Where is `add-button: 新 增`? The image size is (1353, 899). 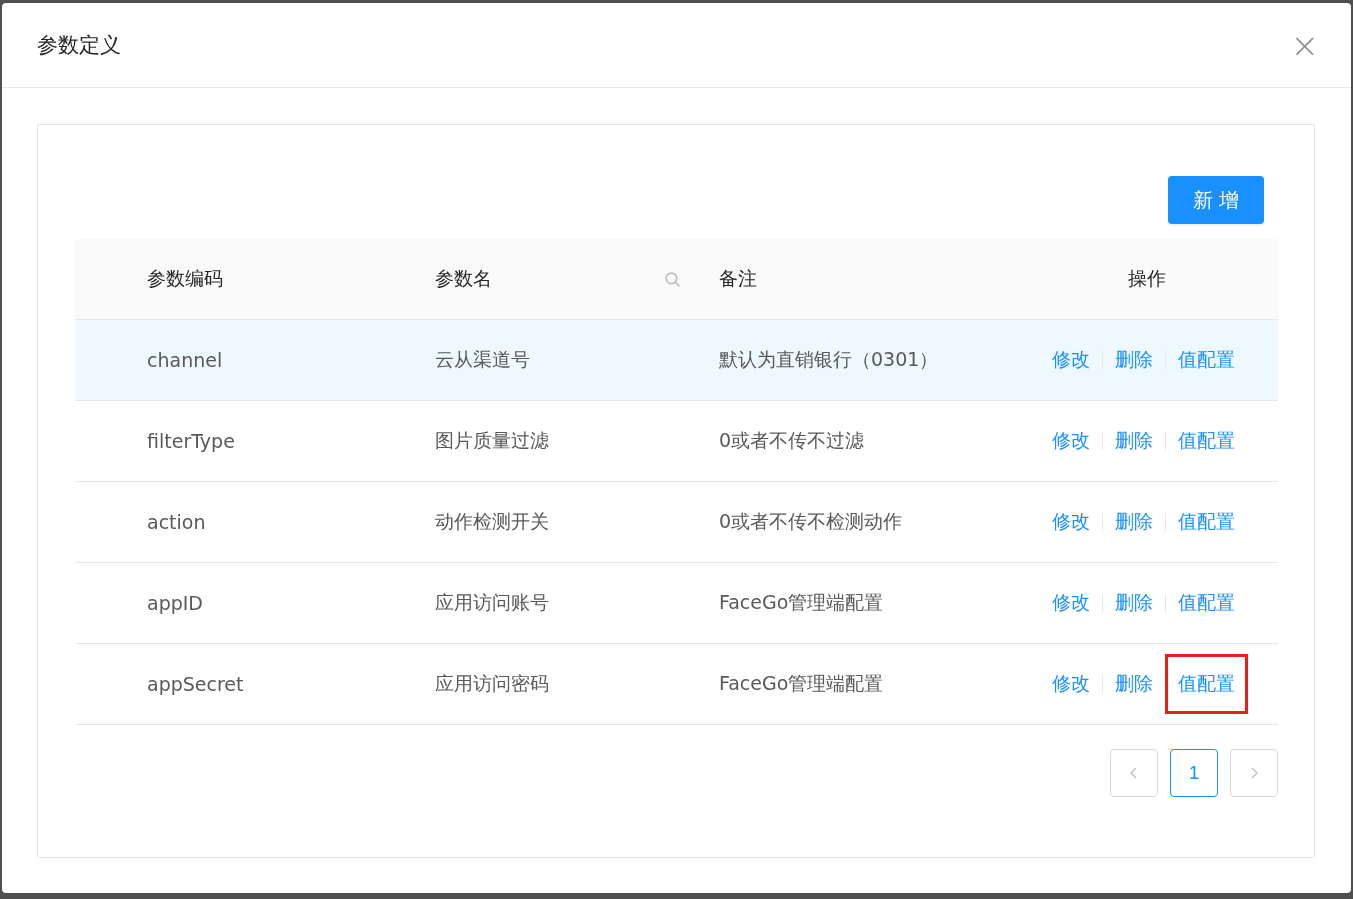 add-button: 新 增 is located at coordinates (1216, 200).